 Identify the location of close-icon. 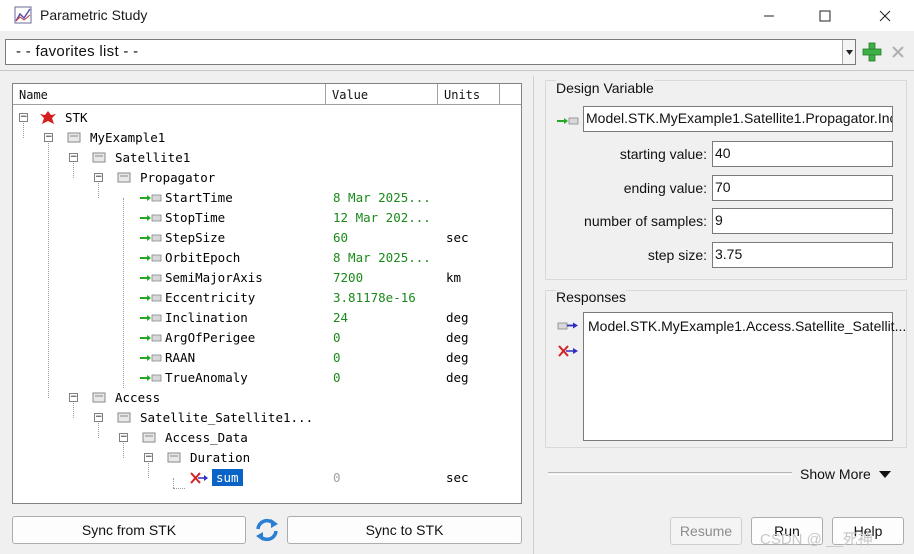
(885, 15).